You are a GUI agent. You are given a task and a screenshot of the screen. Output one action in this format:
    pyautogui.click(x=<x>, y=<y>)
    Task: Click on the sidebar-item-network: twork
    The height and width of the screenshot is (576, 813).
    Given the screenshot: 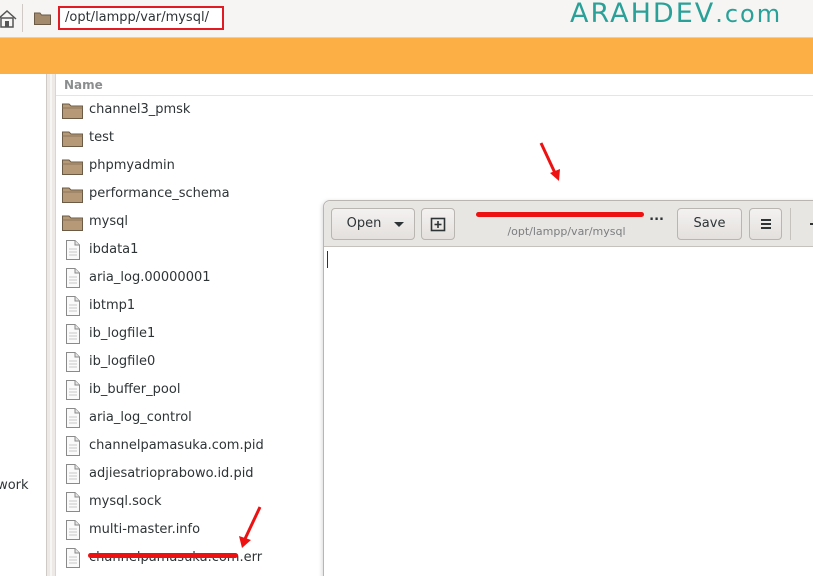 What is the action you would take?
    pyautogui.click(x=14, y=485)
    